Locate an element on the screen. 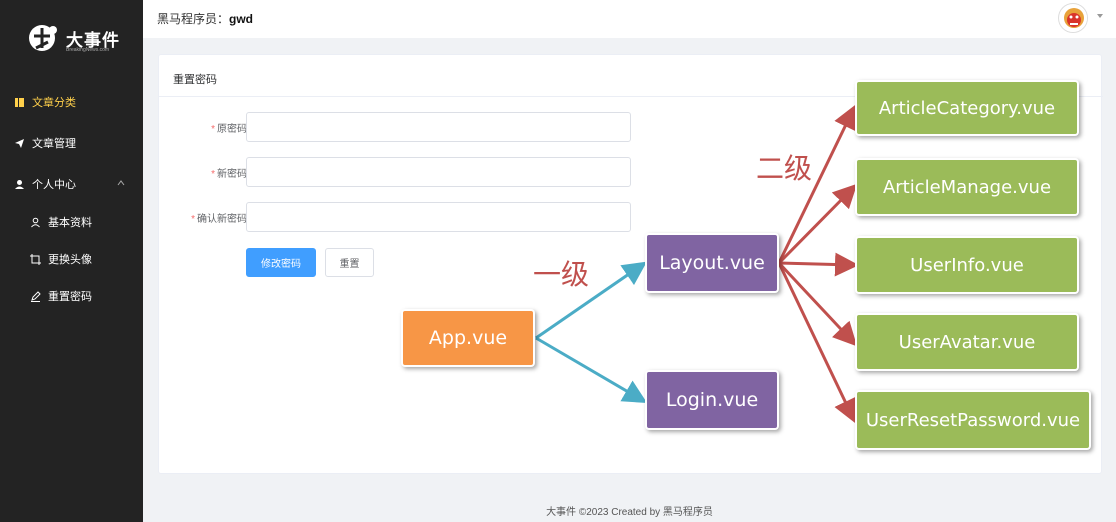  submit-password-button: 修改密码 is located at coordinates (281, 262).